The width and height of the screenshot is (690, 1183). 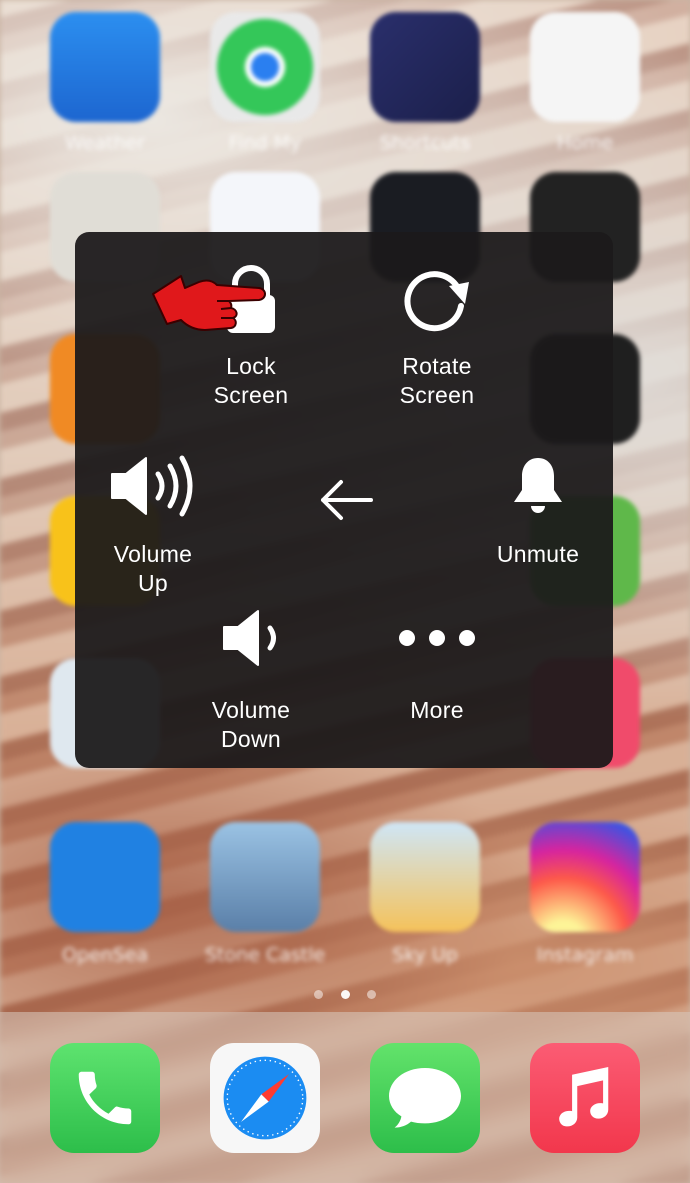 What do you see at coordinates (152, 486) in the screenshot?
I see `volume-up-icon` at bounding box center [152, 486].